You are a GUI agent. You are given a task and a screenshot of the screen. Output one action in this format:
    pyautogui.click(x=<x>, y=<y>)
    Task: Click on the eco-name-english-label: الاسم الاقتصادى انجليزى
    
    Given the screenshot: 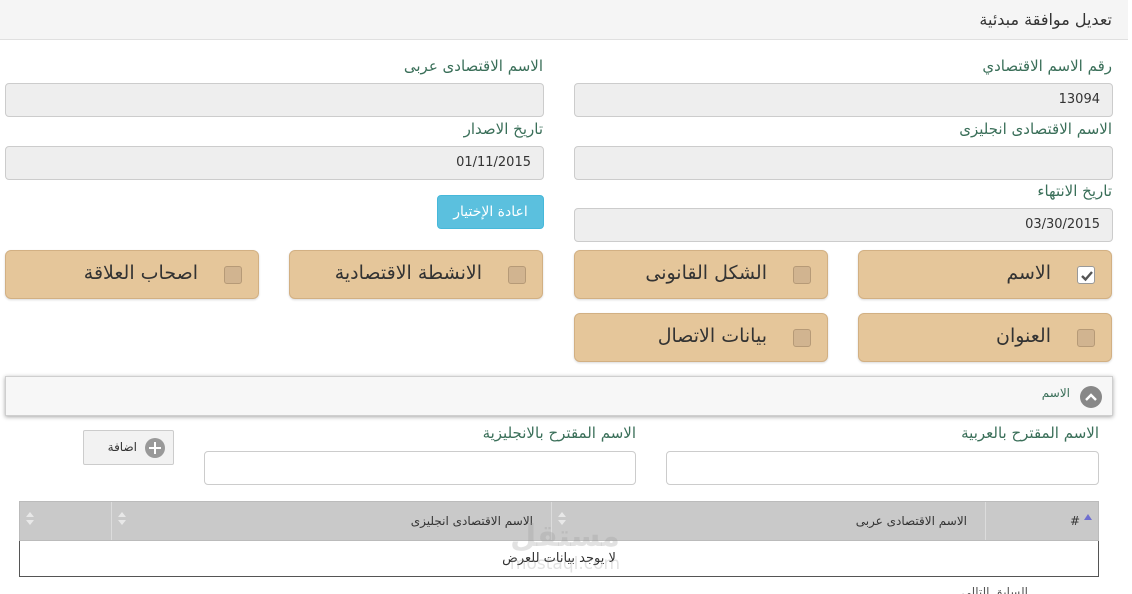 What is the action you would take?
    pyautogui.click(x=1035, y=129)
    